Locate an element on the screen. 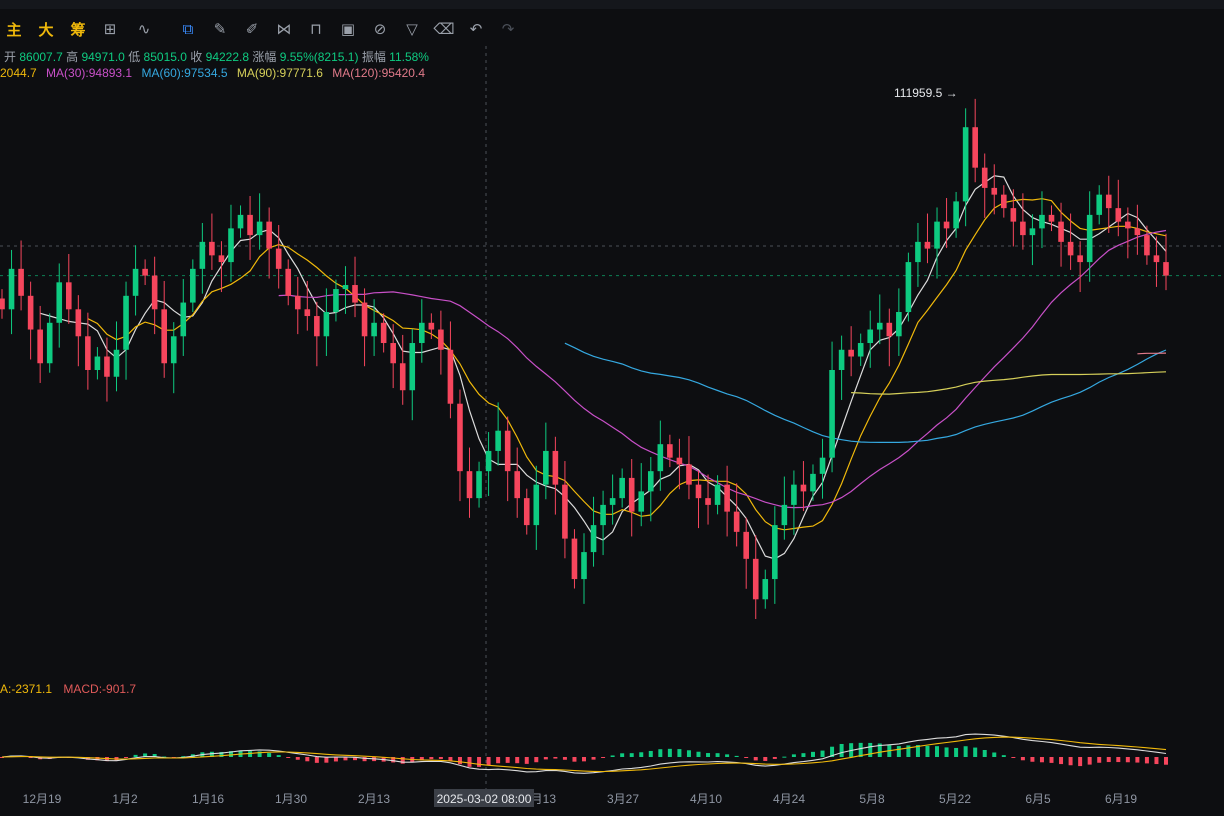 The height and width of the screenshot is (816, 1224). macd-panel is located at coordinates (584, 753).